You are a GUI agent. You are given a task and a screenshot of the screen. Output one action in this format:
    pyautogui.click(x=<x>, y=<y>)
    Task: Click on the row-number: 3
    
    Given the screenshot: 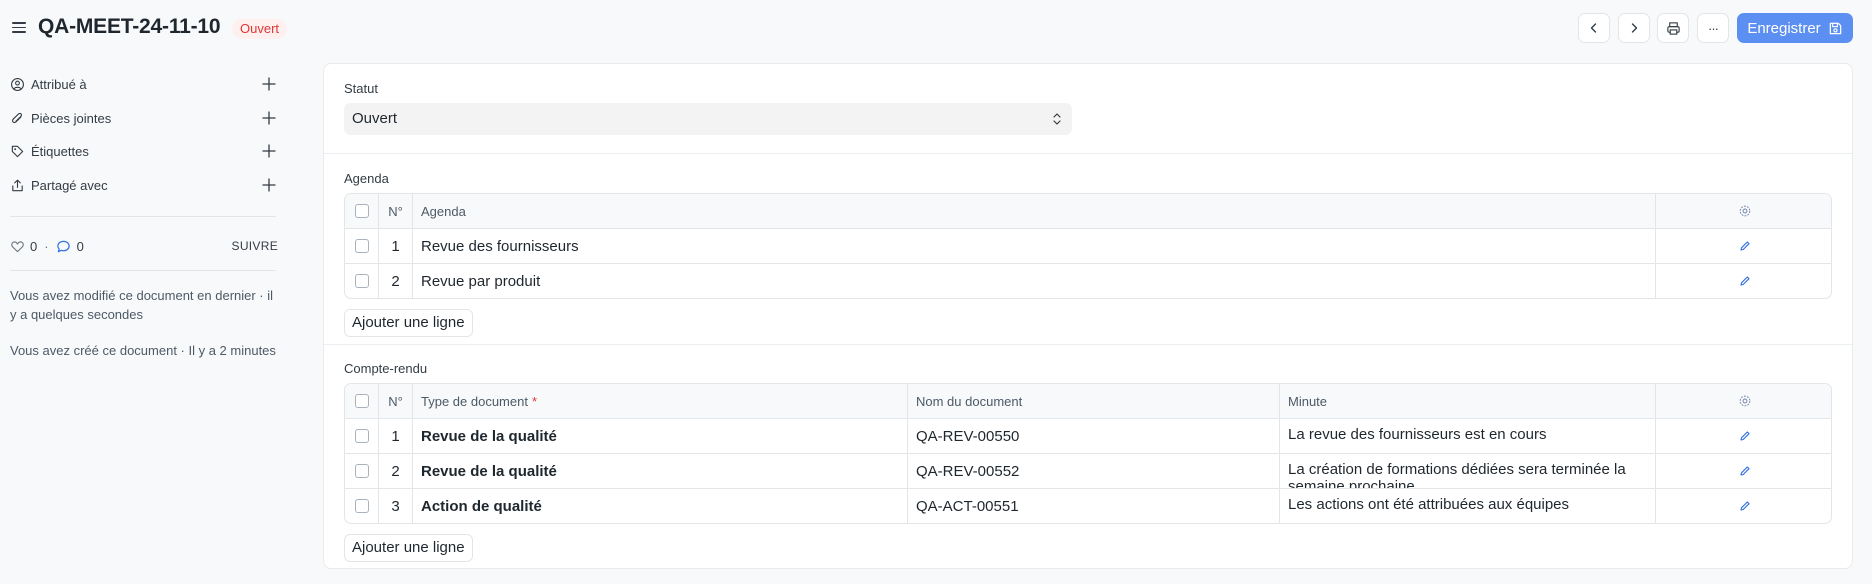 What is the action you would take?
    pyautogui.click(x=395, y=506)
    